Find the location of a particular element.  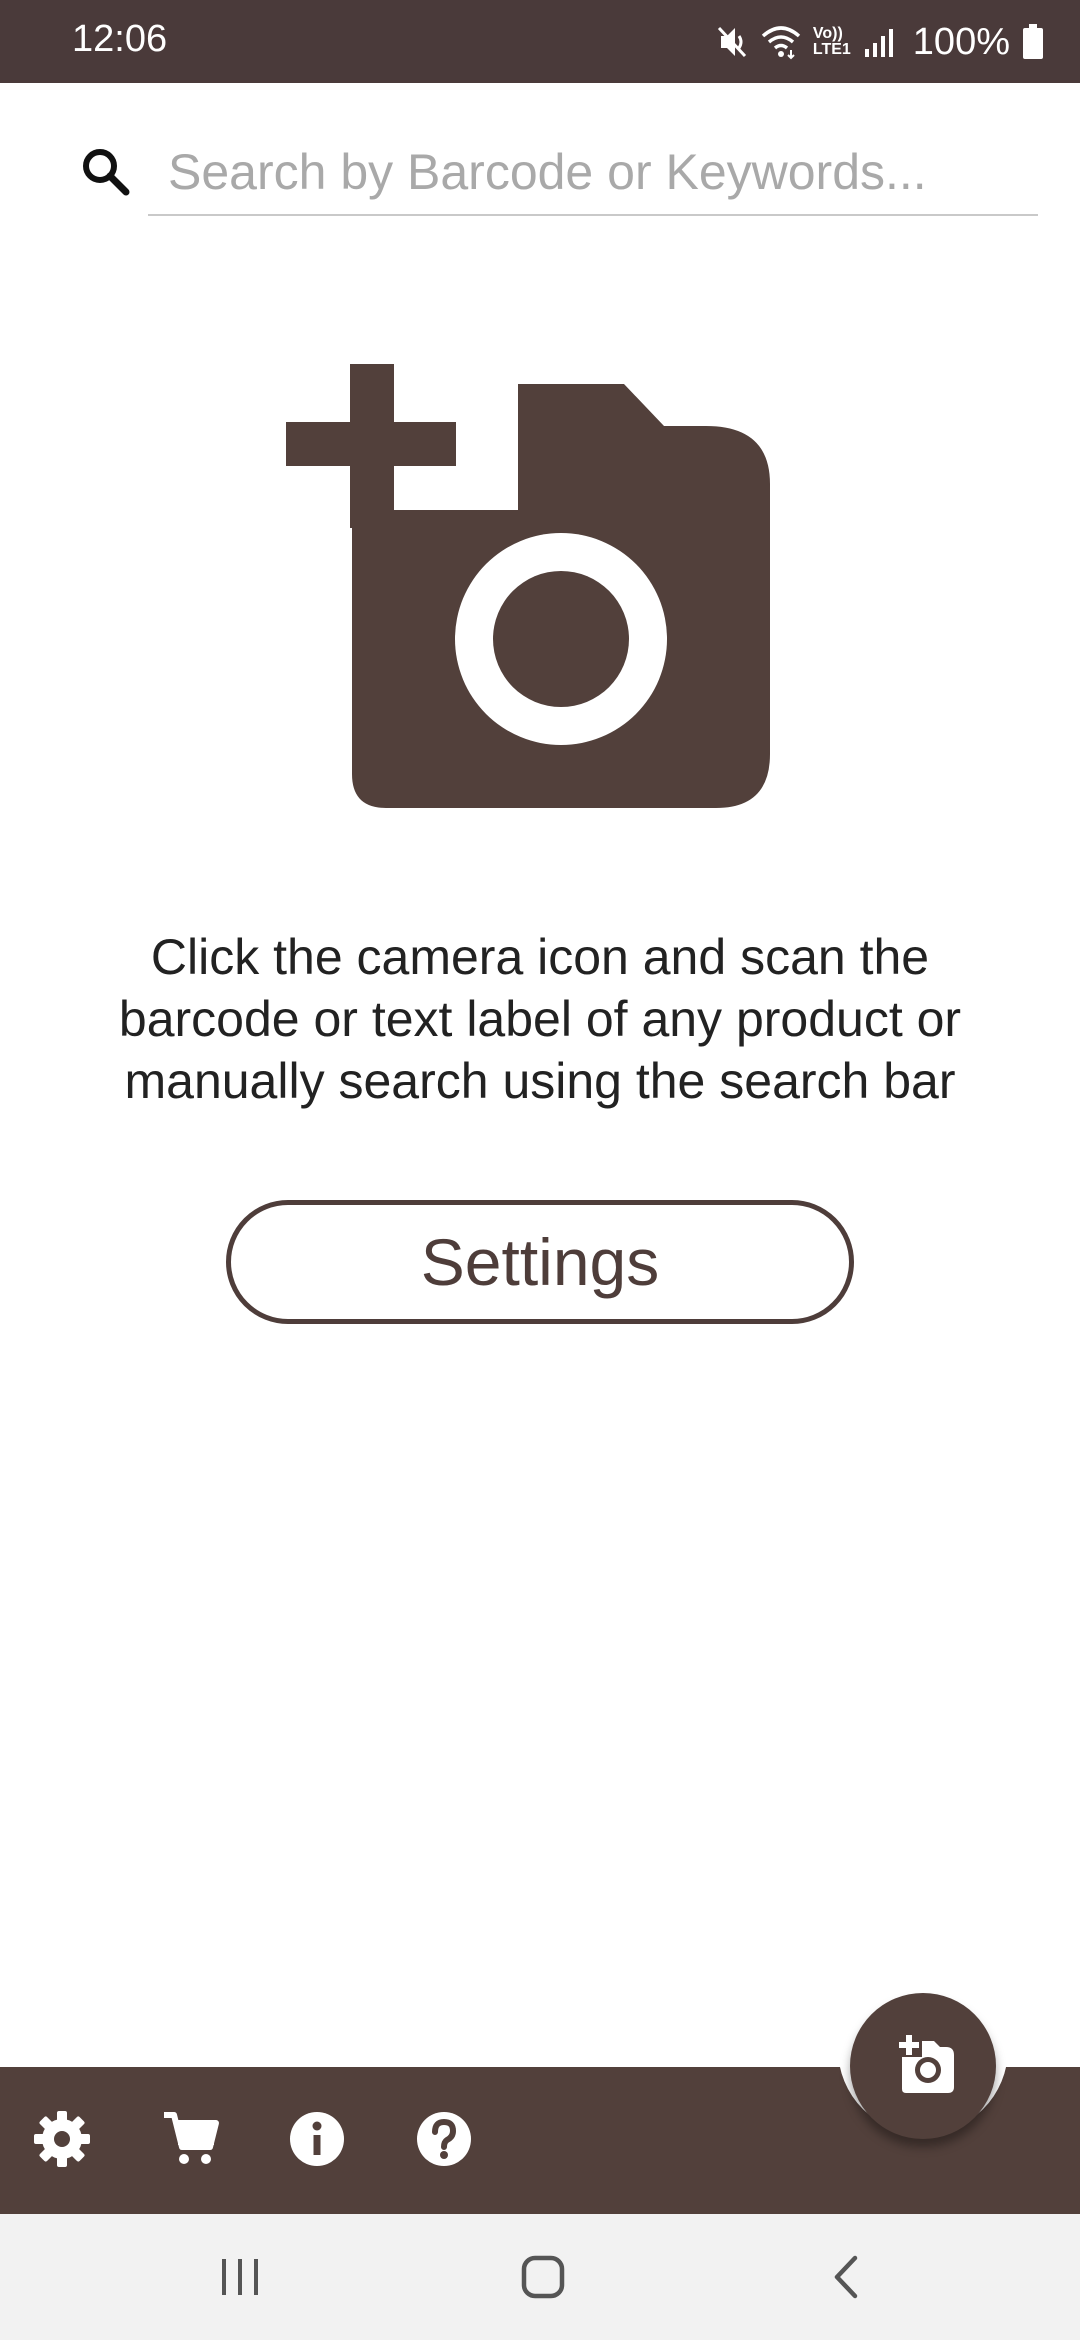

search-icon is located at coordinates (106, 172).